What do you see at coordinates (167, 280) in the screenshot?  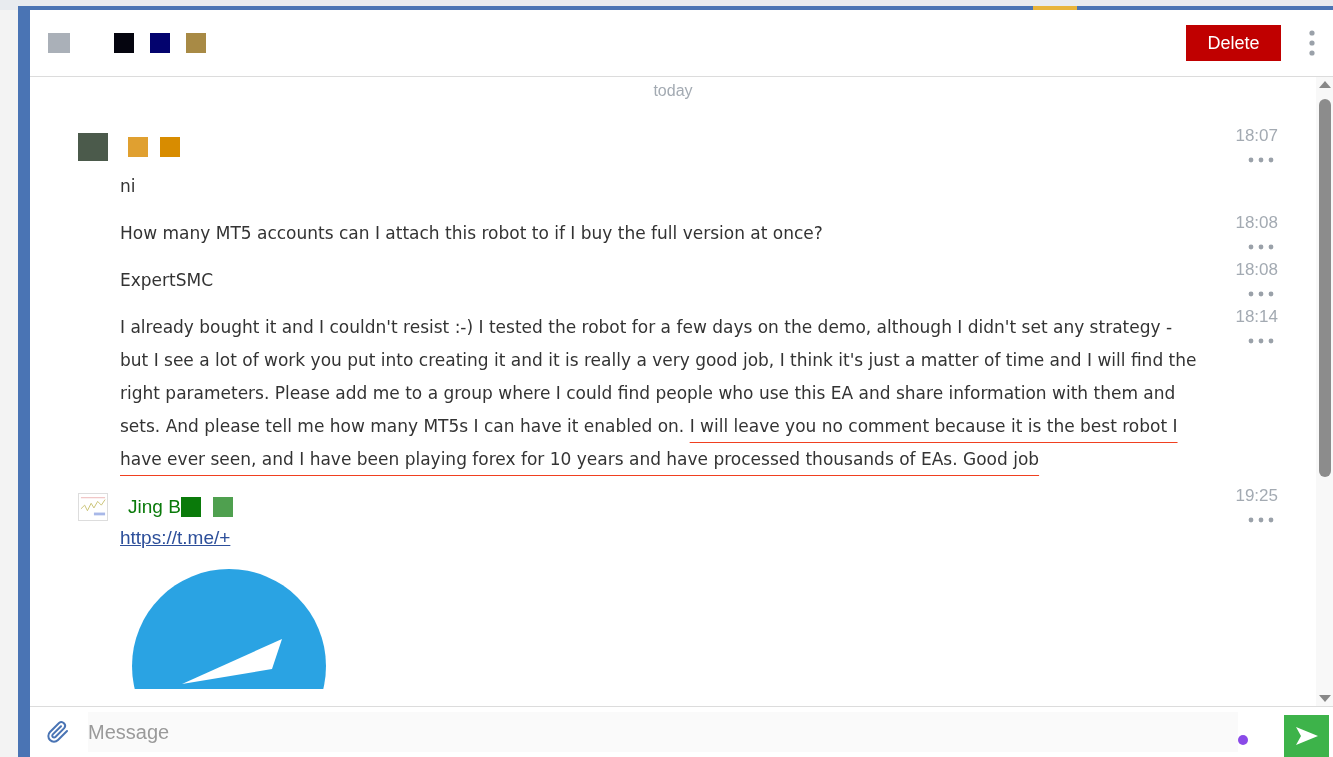 I see `message-text: ExpertSMC` at bounding box center [167, 280].